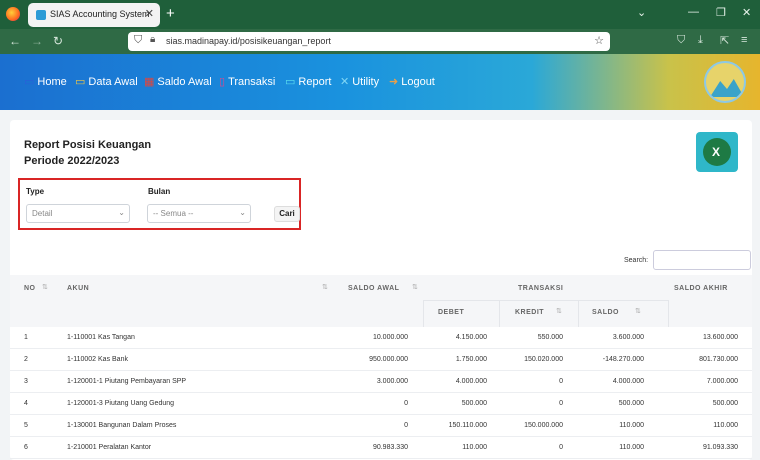 The height and width of the screenshot is (460, 760). What do you see at coordinates (701, 288) in the screenshot?
I see `th-saldo-akhir: SALDO AKHIR` at bounding box center [701, 288].